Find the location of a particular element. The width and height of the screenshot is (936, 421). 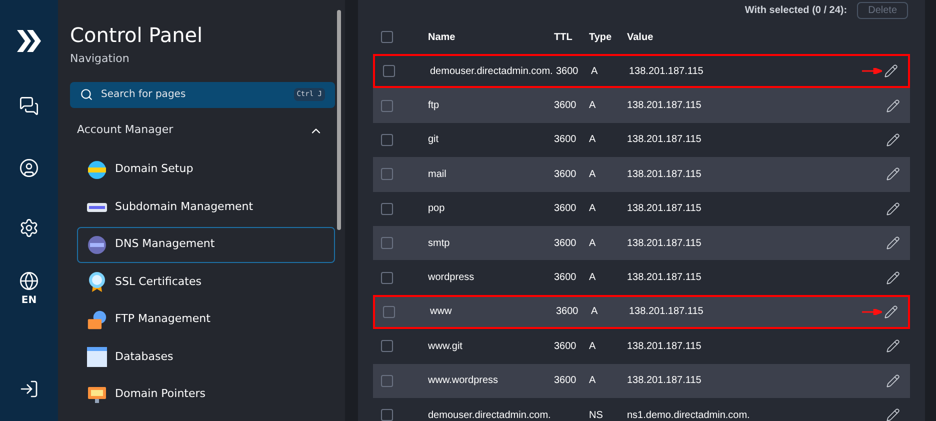

nav-item: SSL Certificates is located at coordinates (206, 282).